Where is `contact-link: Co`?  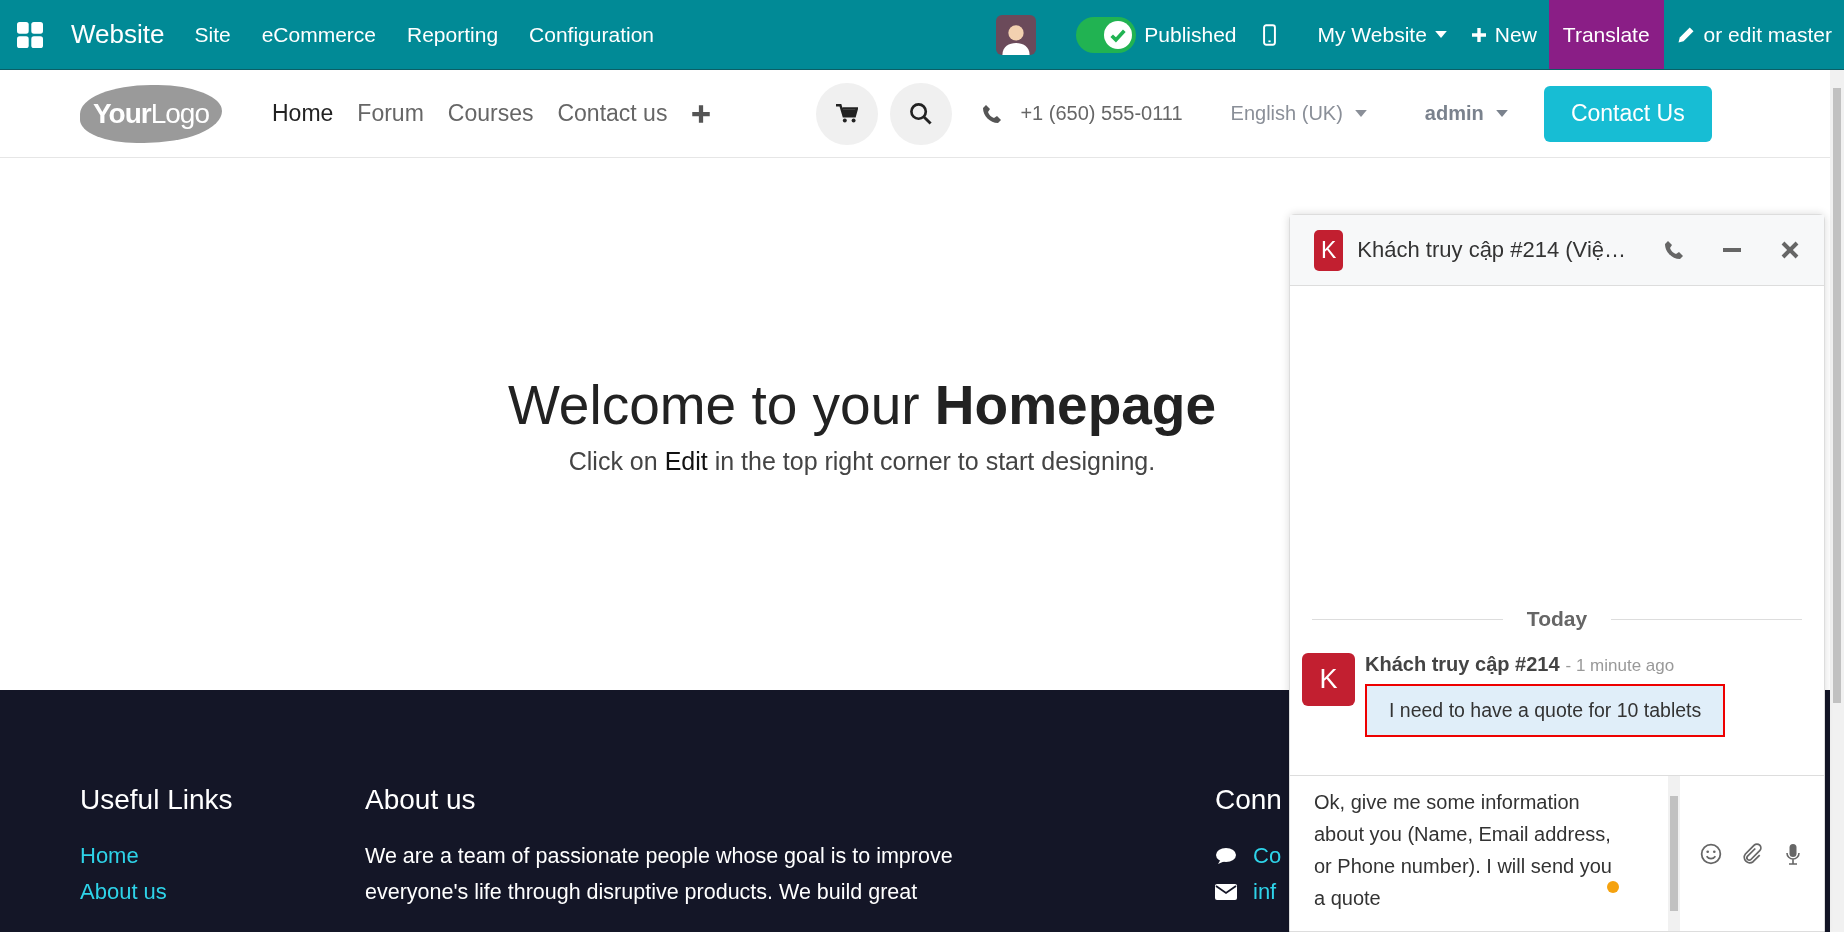 contact-link: Co is located at coordinates (1267, 856).